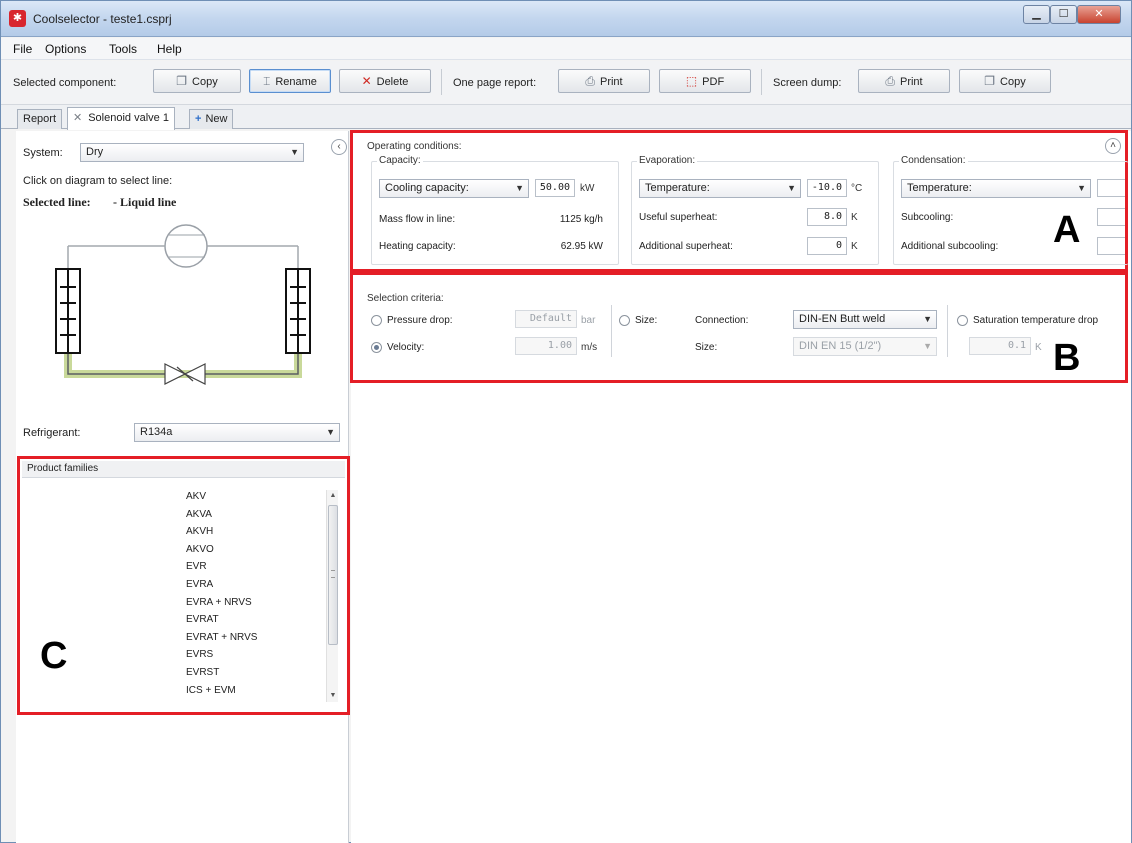 This screenshot has height=843, width=1132. What do you see at coordinates (581, 246) in the screenshot?
I see `heating-capacity-value: 62.95 kW` at bounding box center [581, 246].